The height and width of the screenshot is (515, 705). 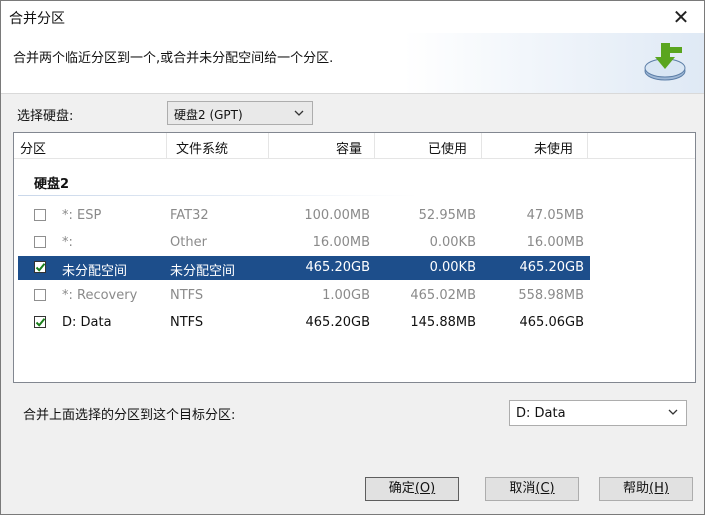 What do you see at coordinates (349, 147) in the screenshot?
I see `col-header-capacity: 容量` at bounding box center [349, 147].